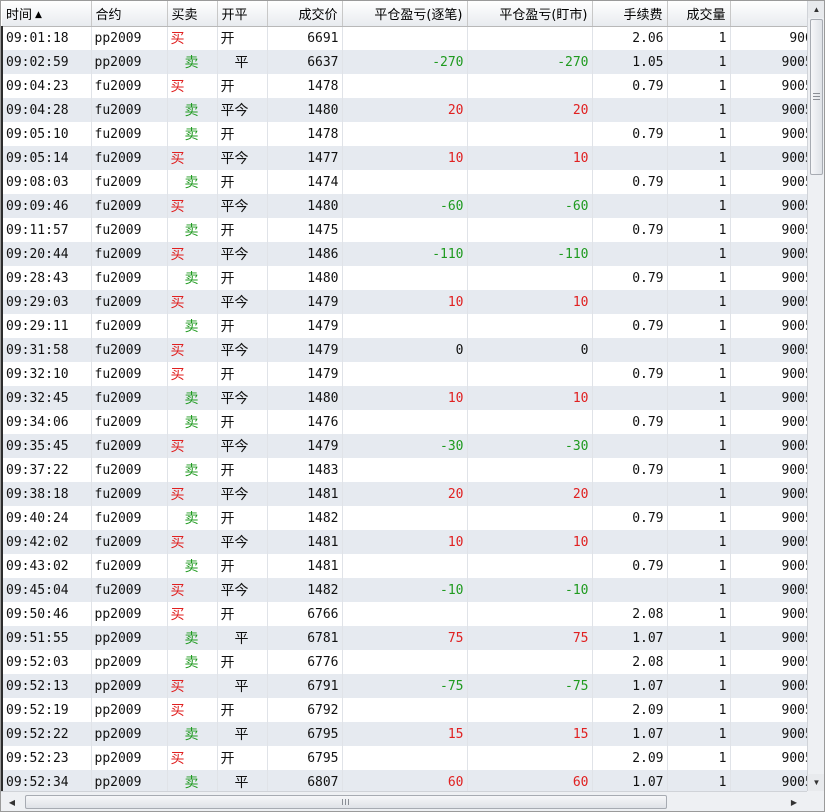 This screenshot has width=825, height=812. What do you see at coordinates (404, 422) in the screenshot?
I see `table-row: 09:34:06fu2009卖开1476 0.791900514` at bounding box center [404, 422].